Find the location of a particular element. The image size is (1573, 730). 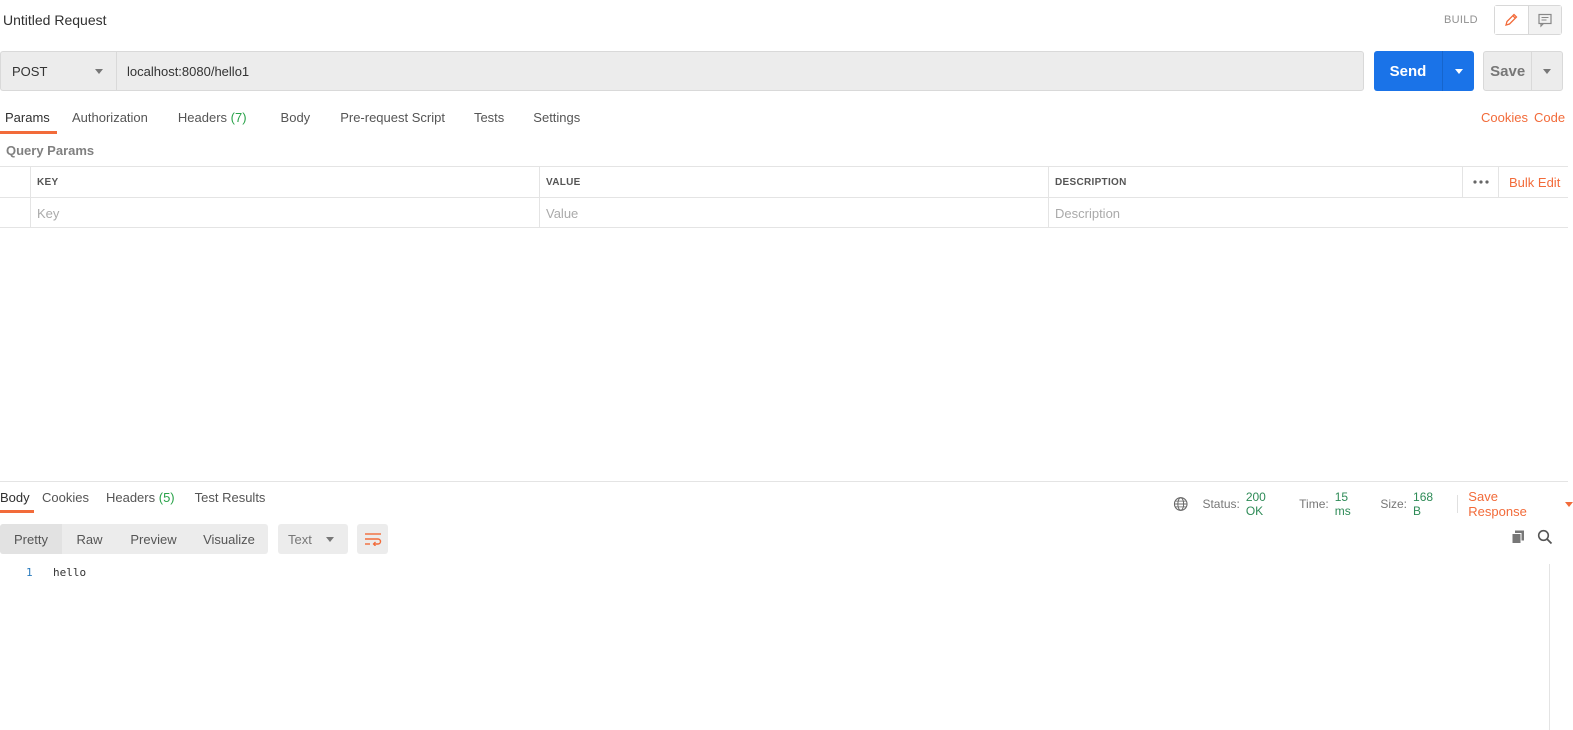

globe-icon is located at coordinates (1180, 504).